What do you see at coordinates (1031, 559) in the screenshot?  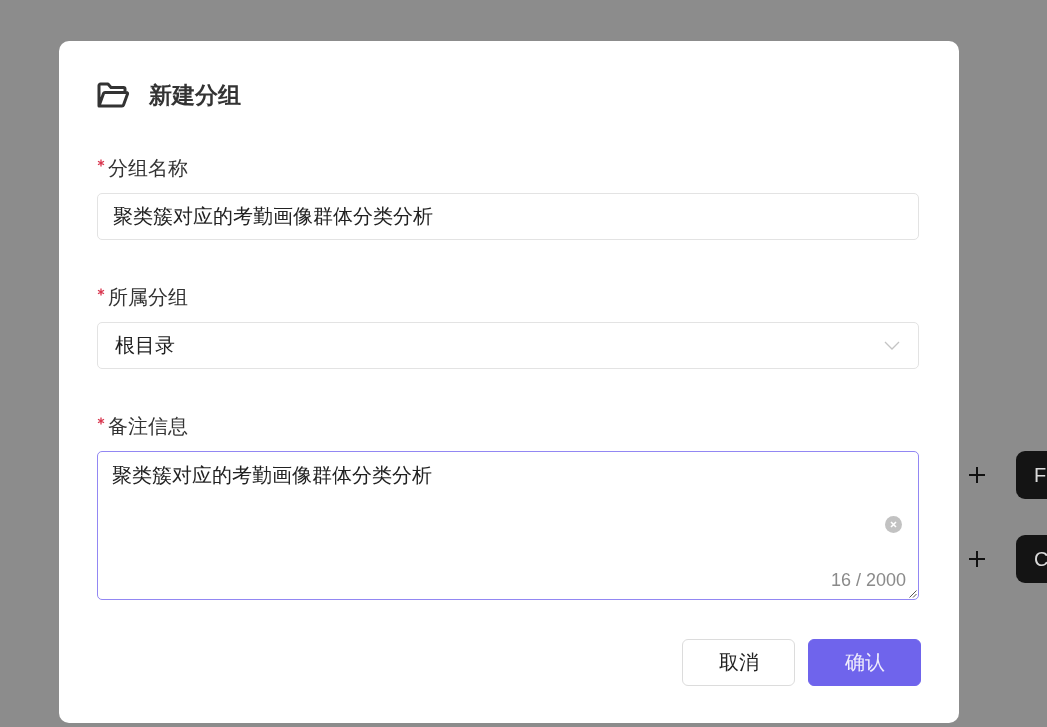 I see `action-button: C` at bounding box center [1031, 559].